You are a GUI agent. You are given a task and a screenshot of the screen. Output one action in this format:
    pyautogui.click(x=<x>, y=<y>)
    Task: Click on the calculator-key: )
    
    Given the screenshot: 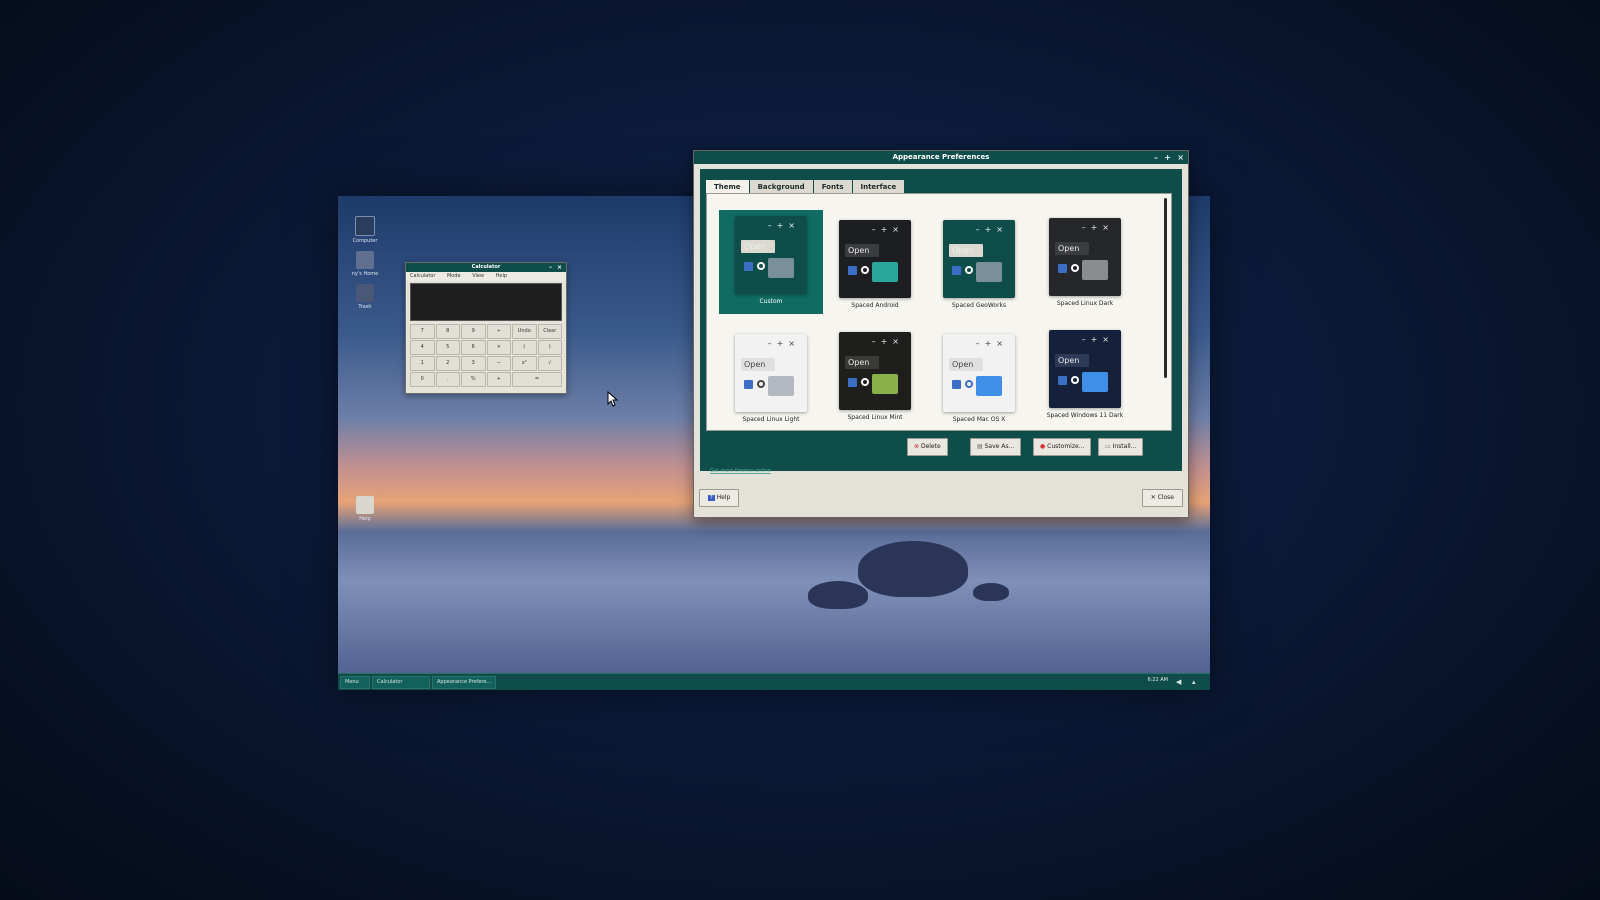 What is the action you would take?
    pyautogui.click(x=549, y=347)
    